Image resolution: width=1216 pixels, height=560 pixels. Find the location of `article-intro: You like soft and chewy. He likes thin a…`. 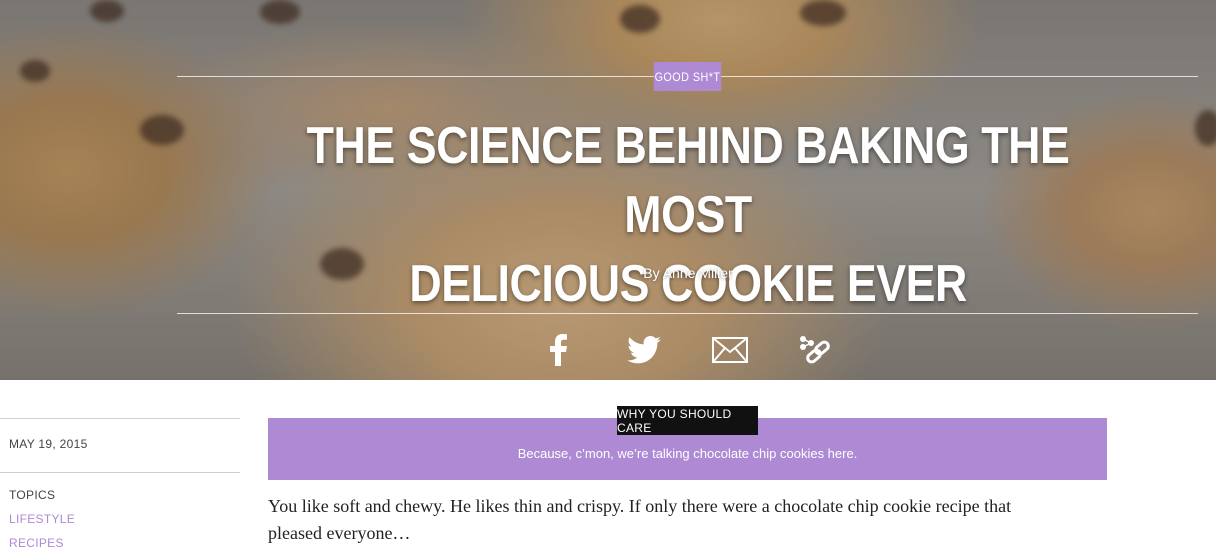

article-intro: You like soft and chewy. He likes thin a… is located at coordinates (640, 519).